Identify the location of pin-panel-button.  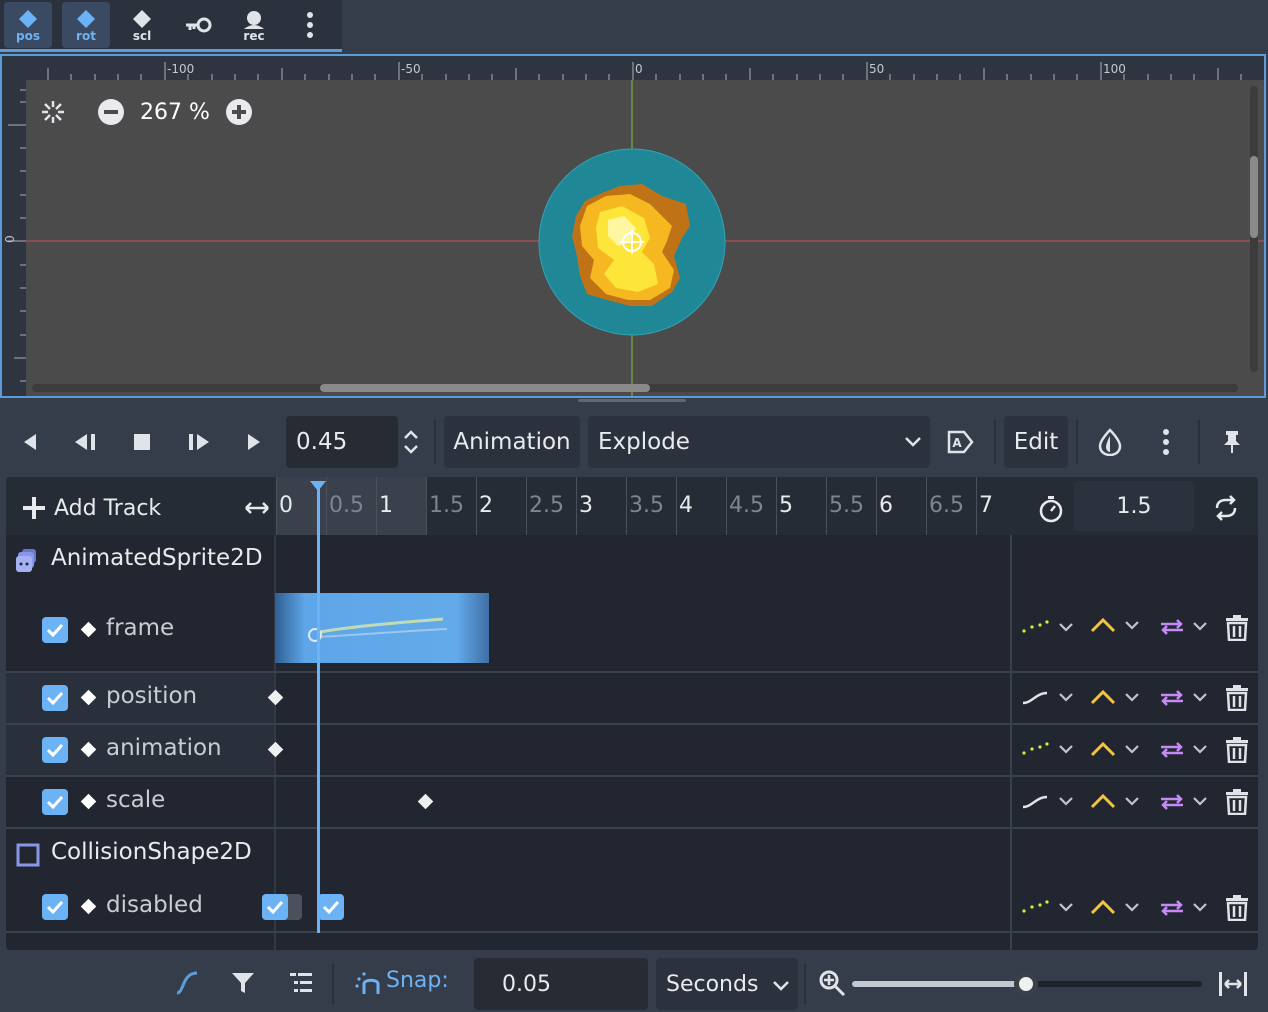
(1232, 442).